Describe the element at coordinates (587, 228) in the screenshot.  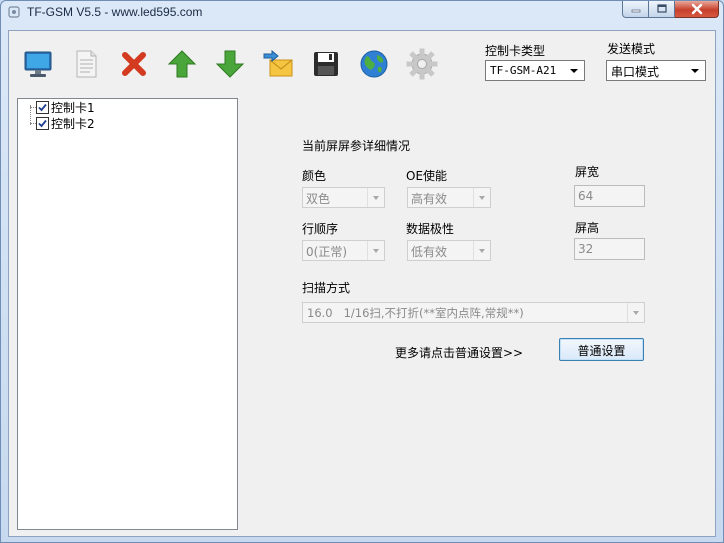
I see `height-label: 屏高` at that location.